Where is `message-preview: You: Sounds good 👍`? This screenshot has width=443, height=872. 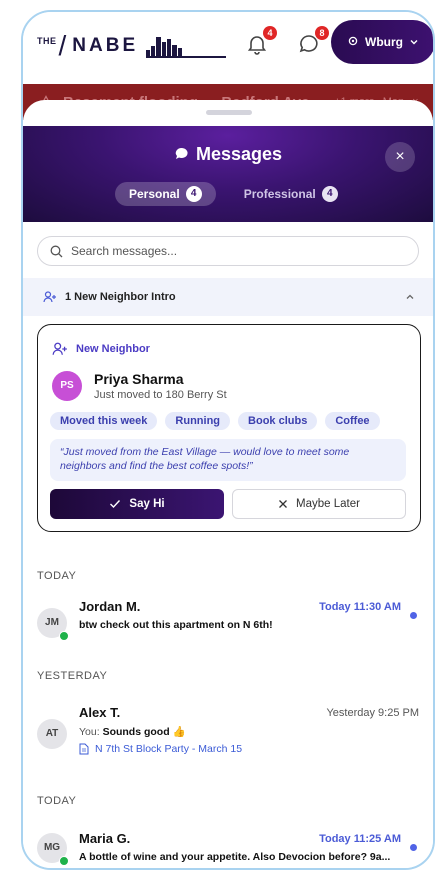
message-preview: You: Sounds good 👍 is located at coordinates (132, 731).